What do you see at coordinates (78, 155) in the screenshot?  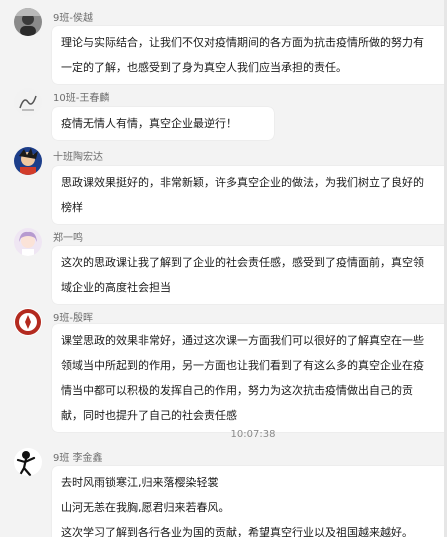 I see `sender-name: 十班陶宏达` at bounding box center [78, 155].